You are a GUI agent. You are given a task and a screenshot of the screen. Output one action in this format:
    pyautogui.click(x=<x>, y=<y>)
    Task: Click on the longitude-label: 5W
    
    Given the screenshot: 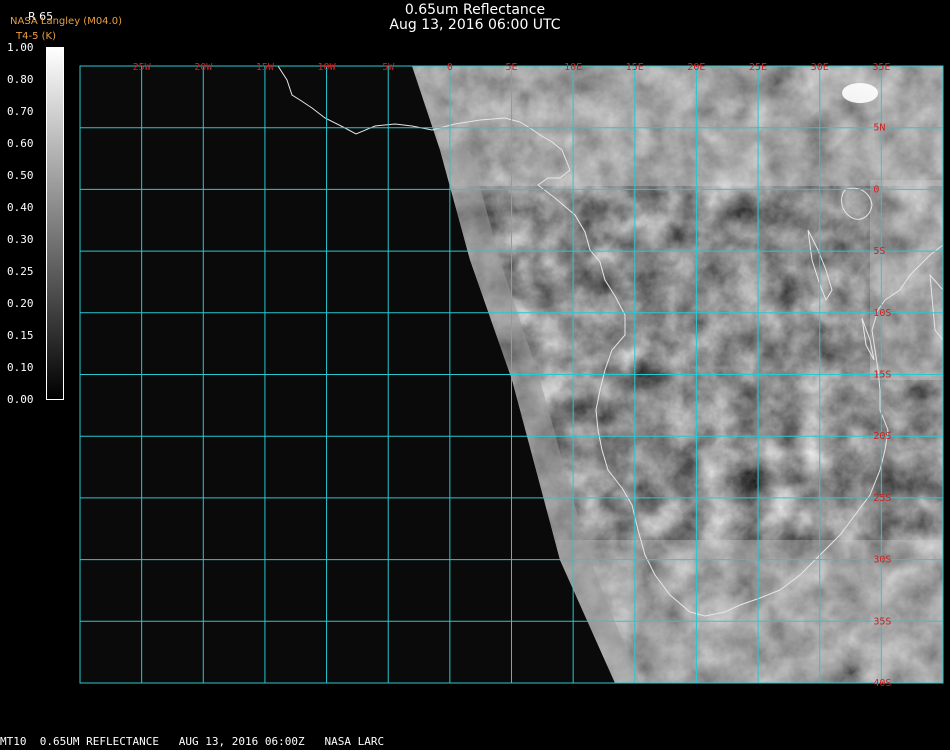 What is the action you would take?
    pyautogui.click(x=388, y=67)
    